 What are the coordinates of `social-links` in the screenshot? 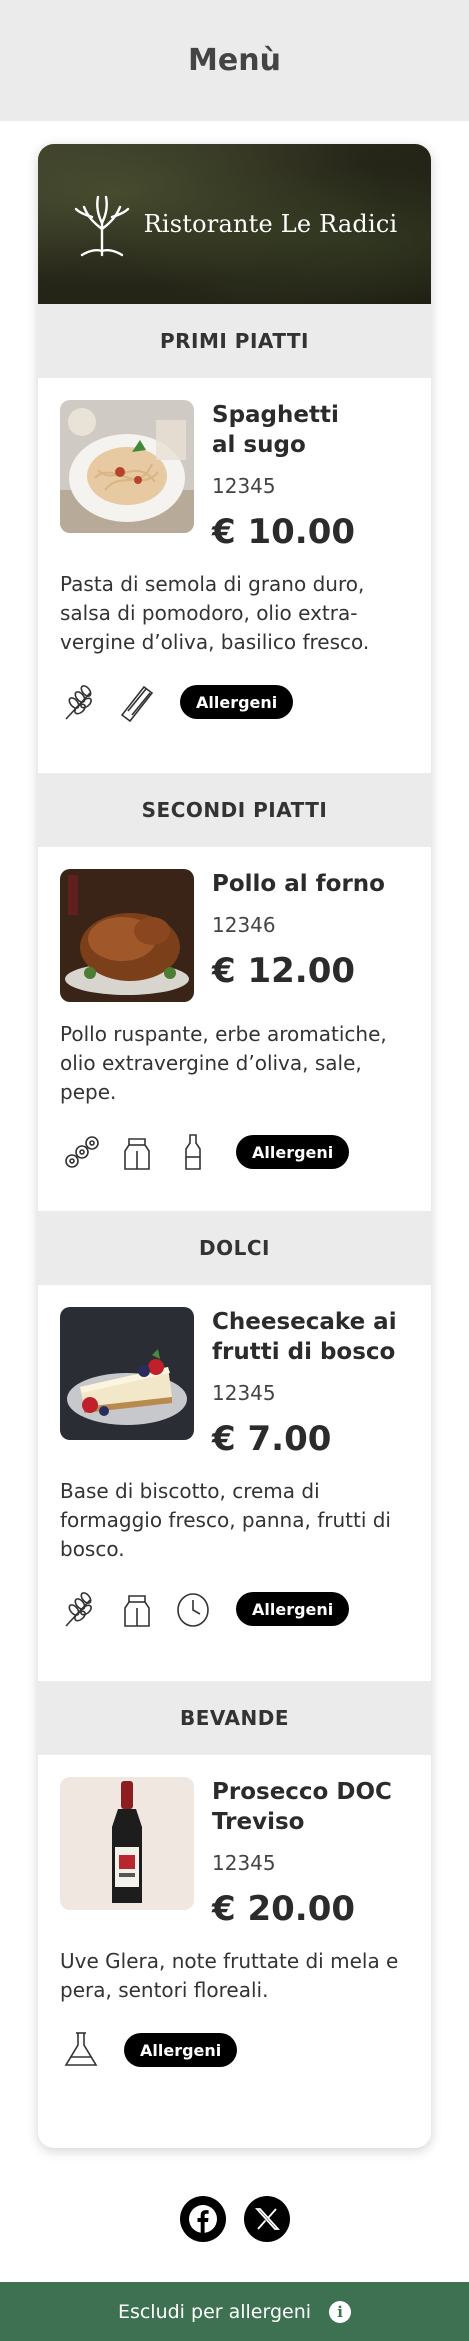 It's located at (234, 2219).